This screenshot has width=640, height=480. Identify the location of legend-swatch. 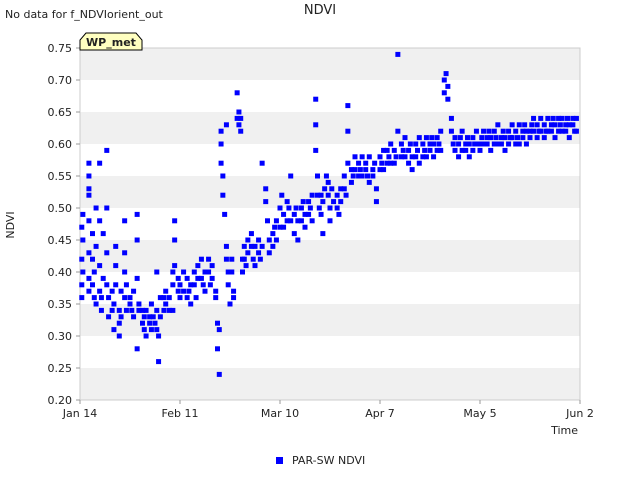
(279, 460).